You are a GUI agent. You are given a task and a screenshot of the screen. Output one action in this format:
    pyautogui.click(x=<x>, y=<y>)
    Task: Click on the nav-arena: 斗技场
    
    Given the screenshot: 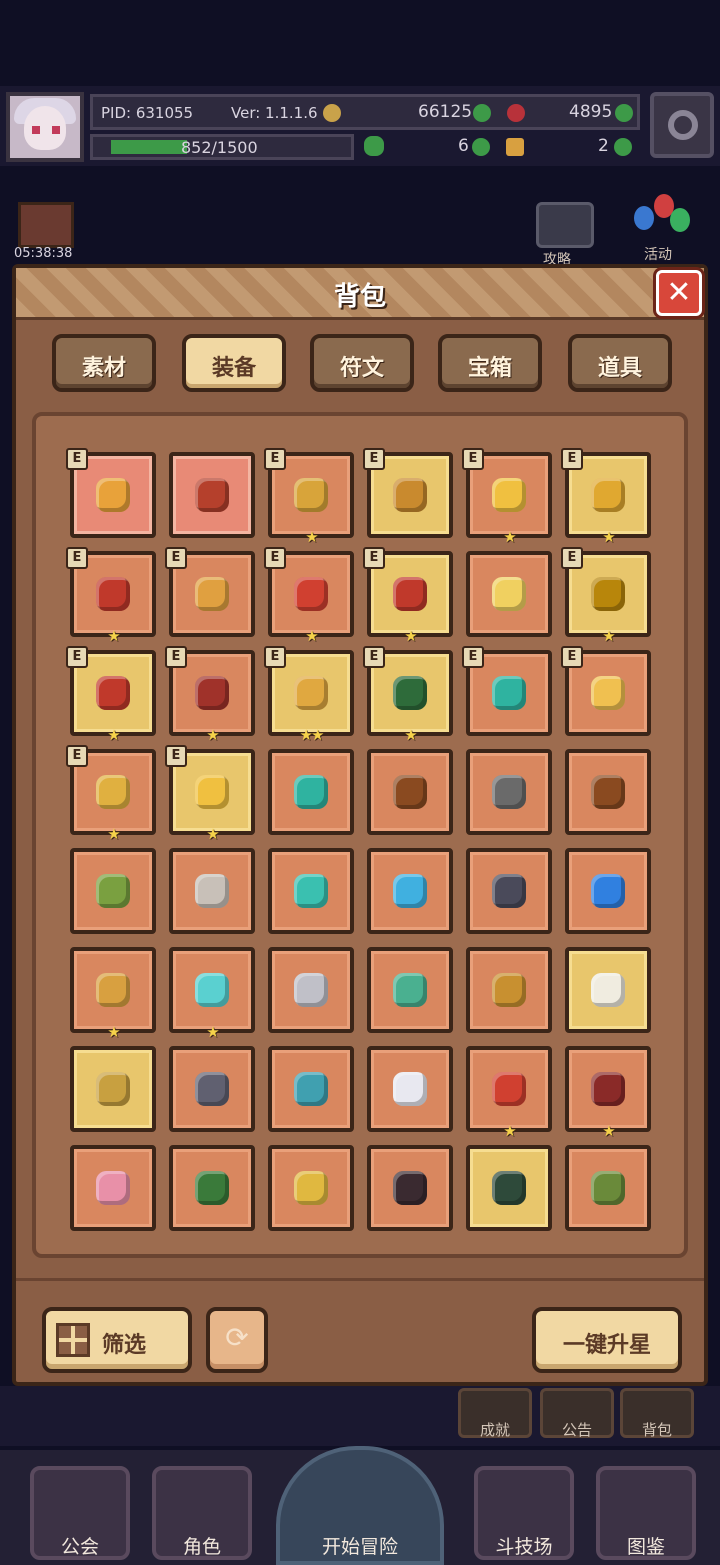 What is the action you would take?
    pyautogui.click(x=524, y=1513)
    